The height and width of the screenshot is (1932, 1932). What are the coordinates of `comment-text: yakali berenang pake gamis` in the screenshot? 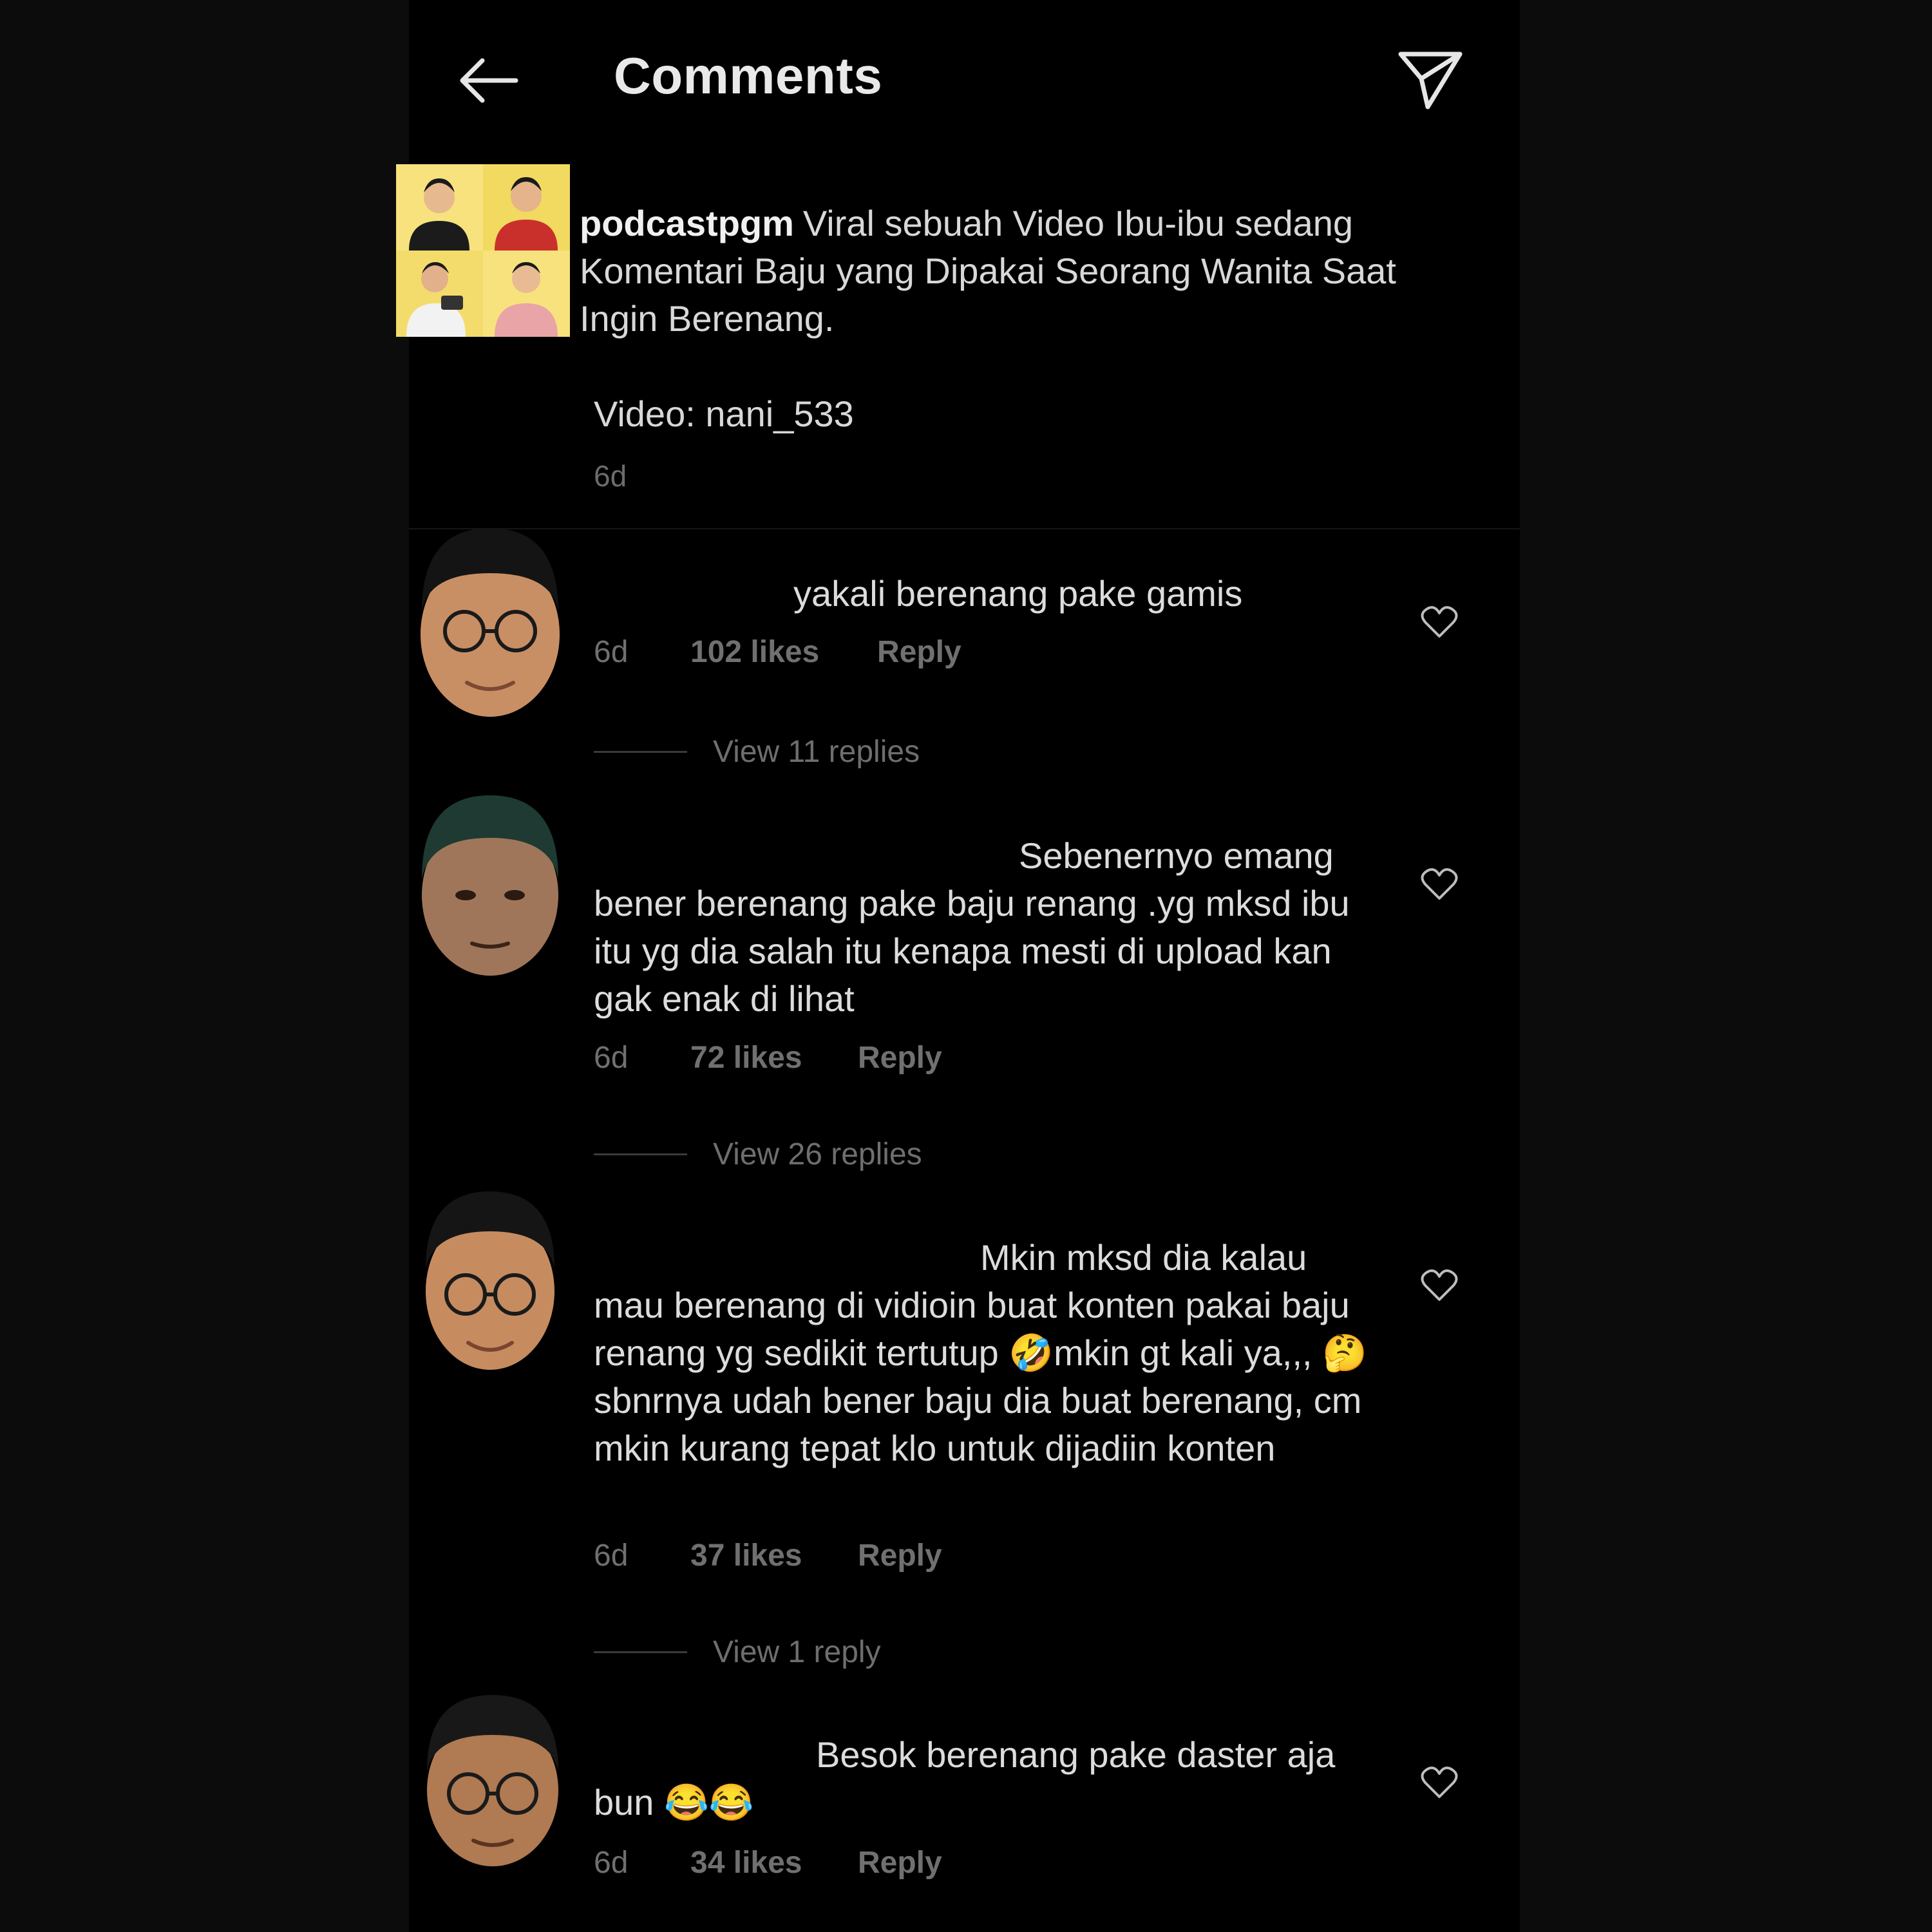 It's located at (983, 594).